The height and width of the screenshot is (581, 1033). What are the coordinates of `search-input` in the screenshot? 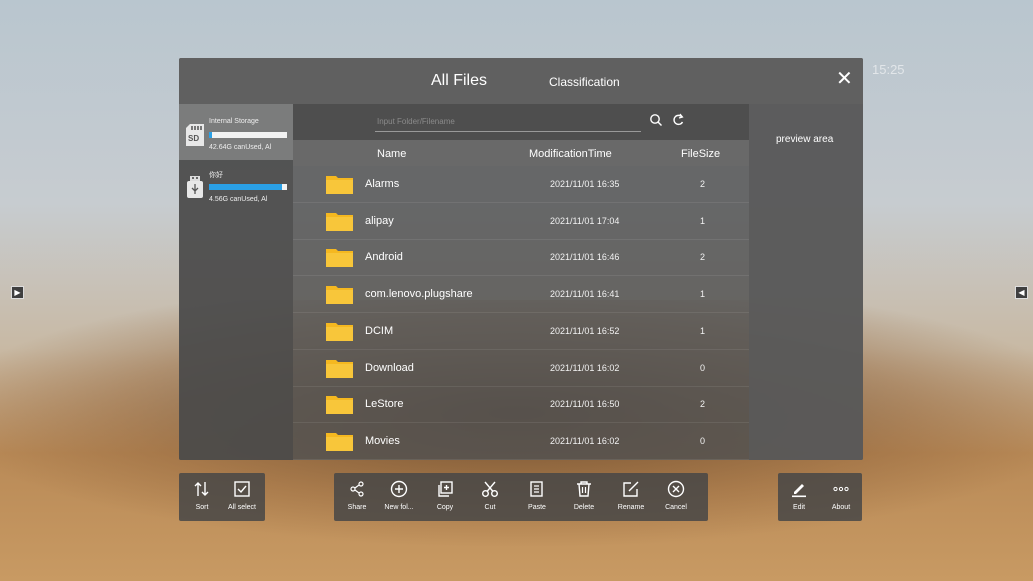 It's located at (508, 121).